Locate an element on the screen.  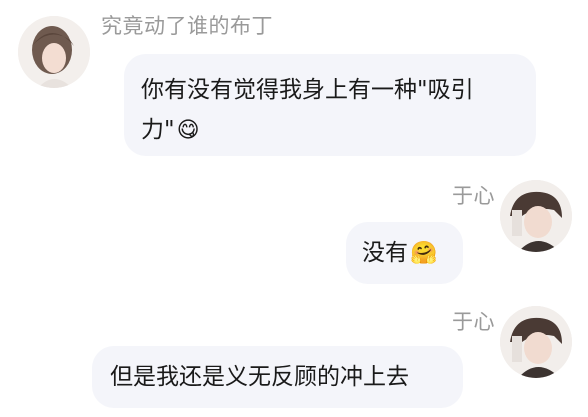
yum-emoji-icon: 😋 is located at coordinates (188, 130).